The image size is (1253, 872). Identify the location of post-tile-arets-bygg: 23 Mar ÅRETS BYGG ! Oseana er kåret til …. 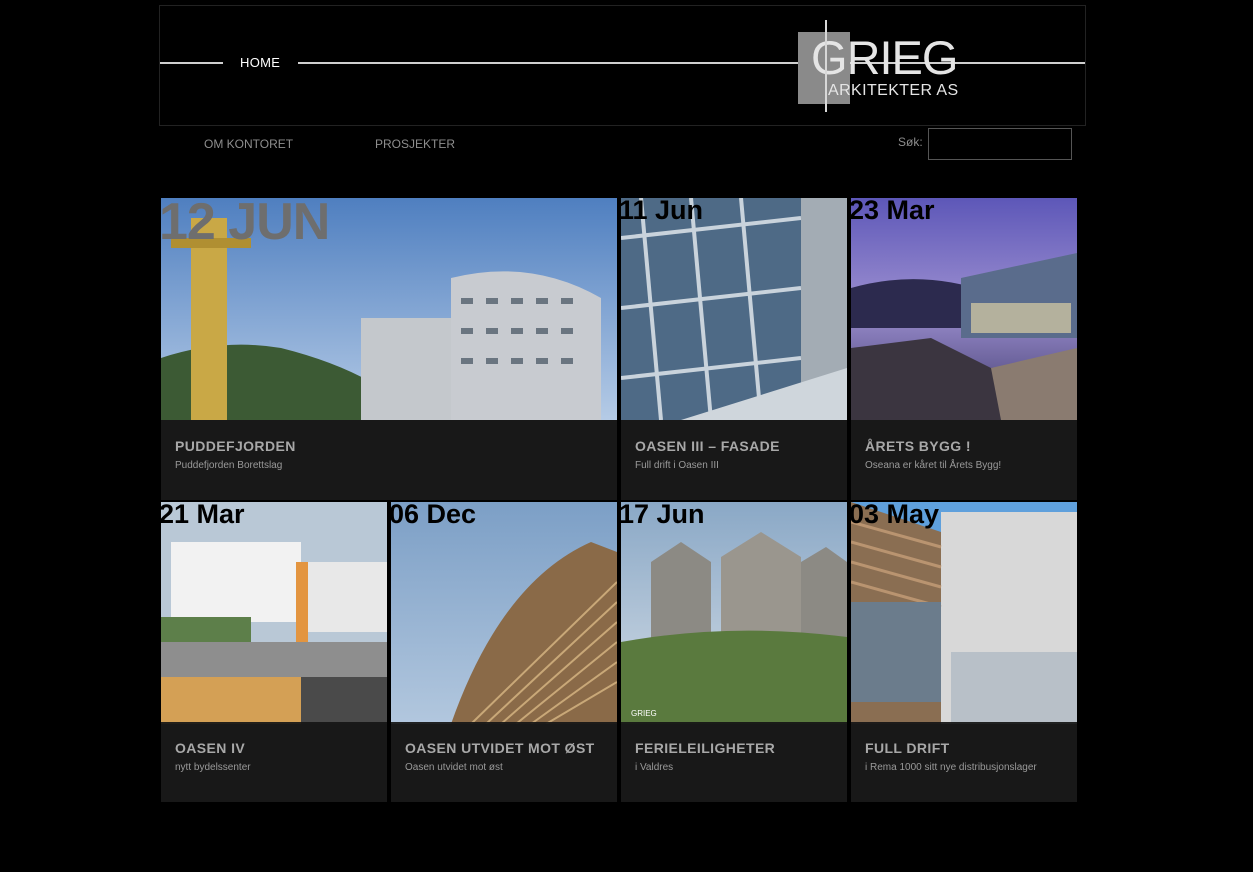
(964, 349).